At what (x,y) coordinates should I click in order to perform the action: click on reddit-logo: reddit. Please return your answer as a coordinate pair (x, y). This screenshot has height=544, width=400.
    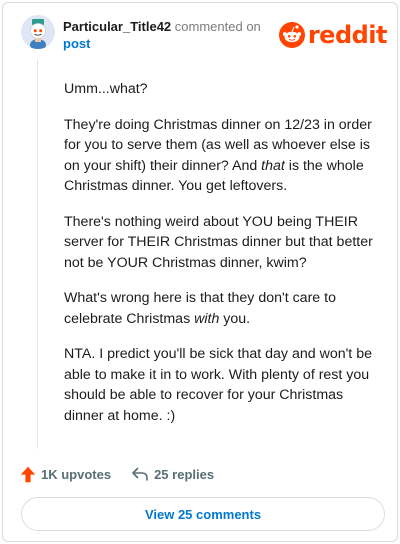
    Looking at the image, I should click on (333, 35).